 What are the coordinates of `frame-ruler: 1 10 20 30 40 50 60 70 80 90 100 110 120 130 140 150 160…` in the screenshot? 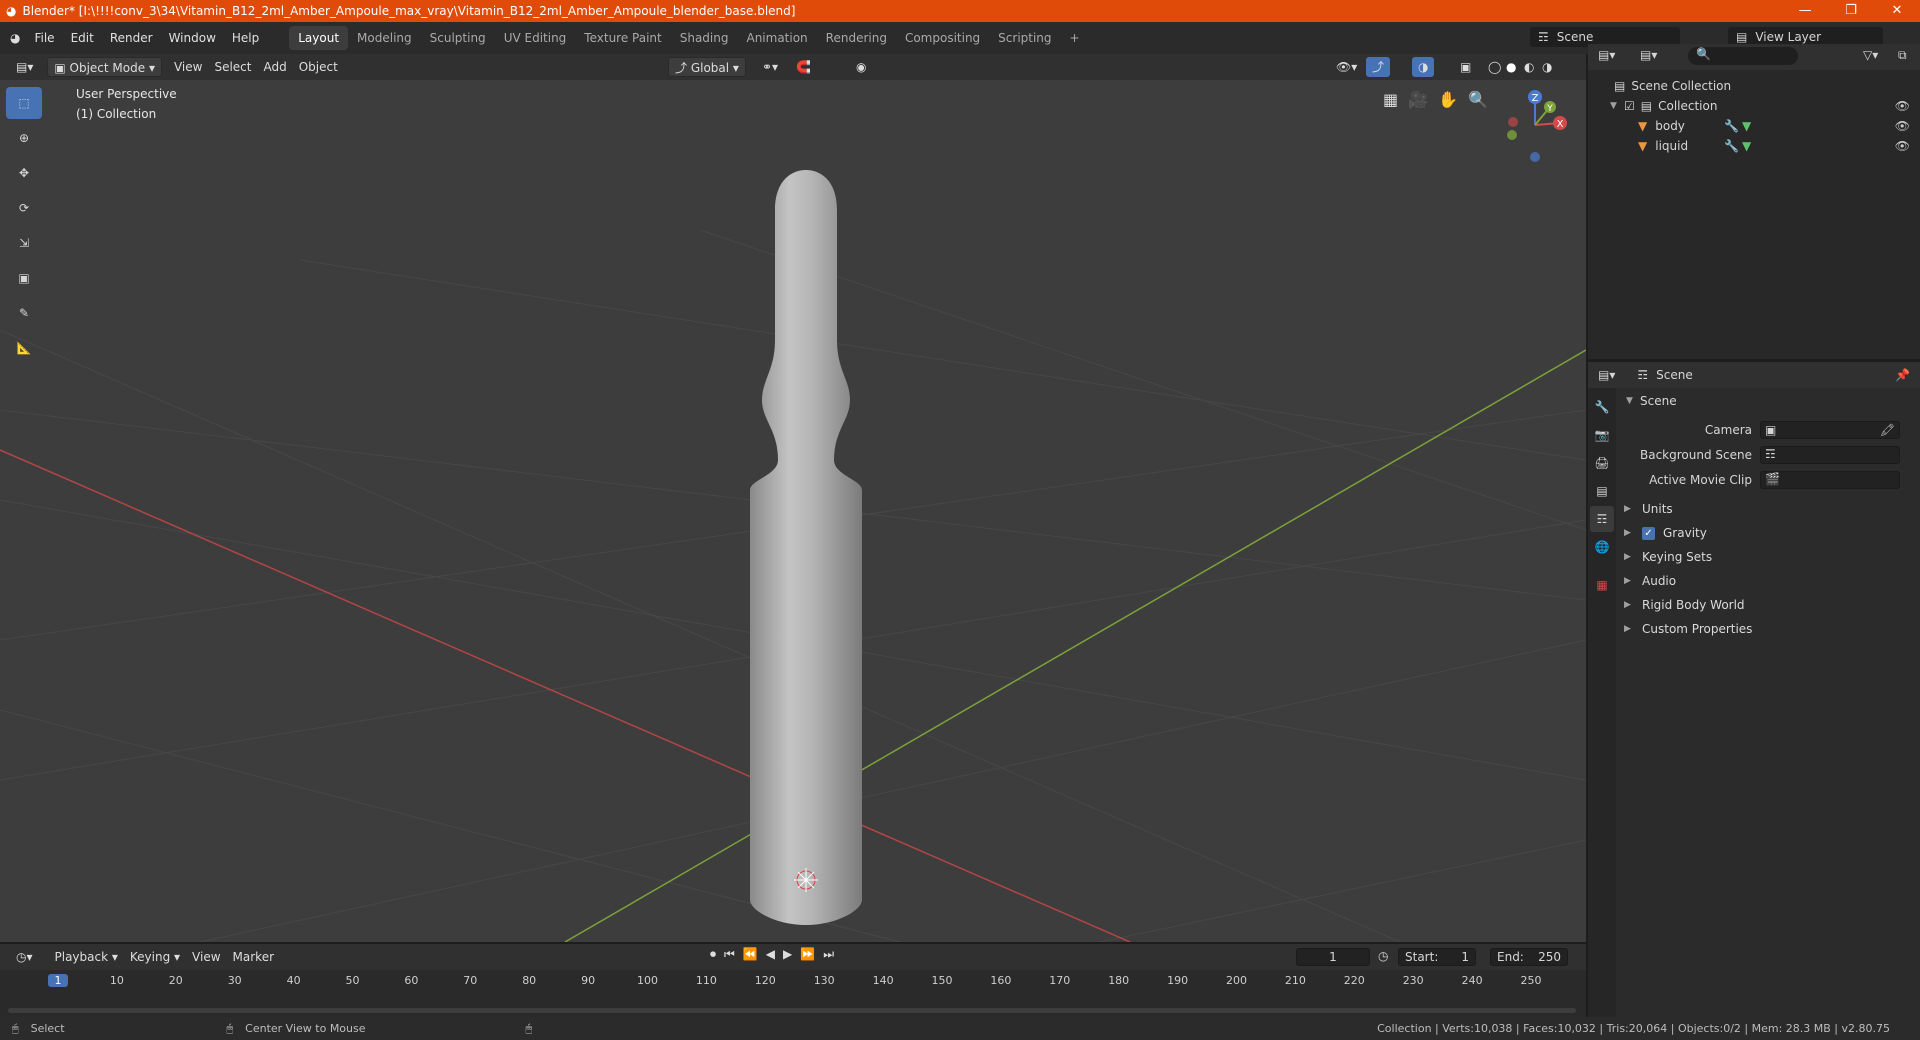 It's located at (793, 982).